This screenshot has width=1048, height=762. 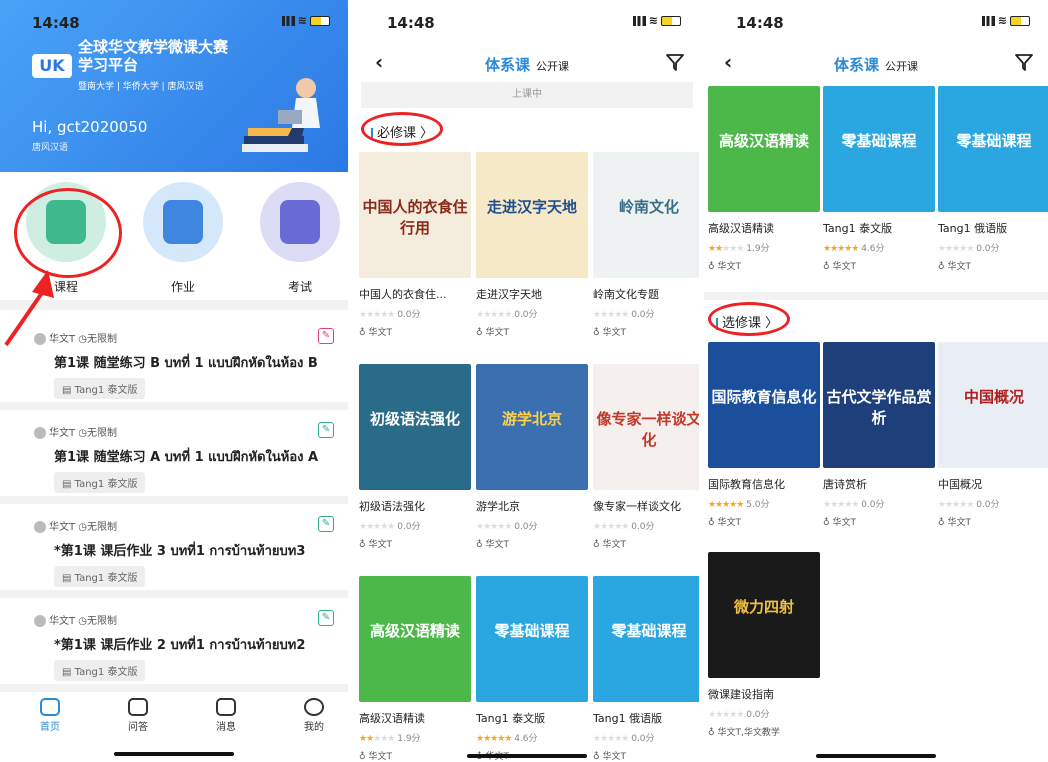 I want to click on clock-icon: ◷, so click(x=83, y=339).